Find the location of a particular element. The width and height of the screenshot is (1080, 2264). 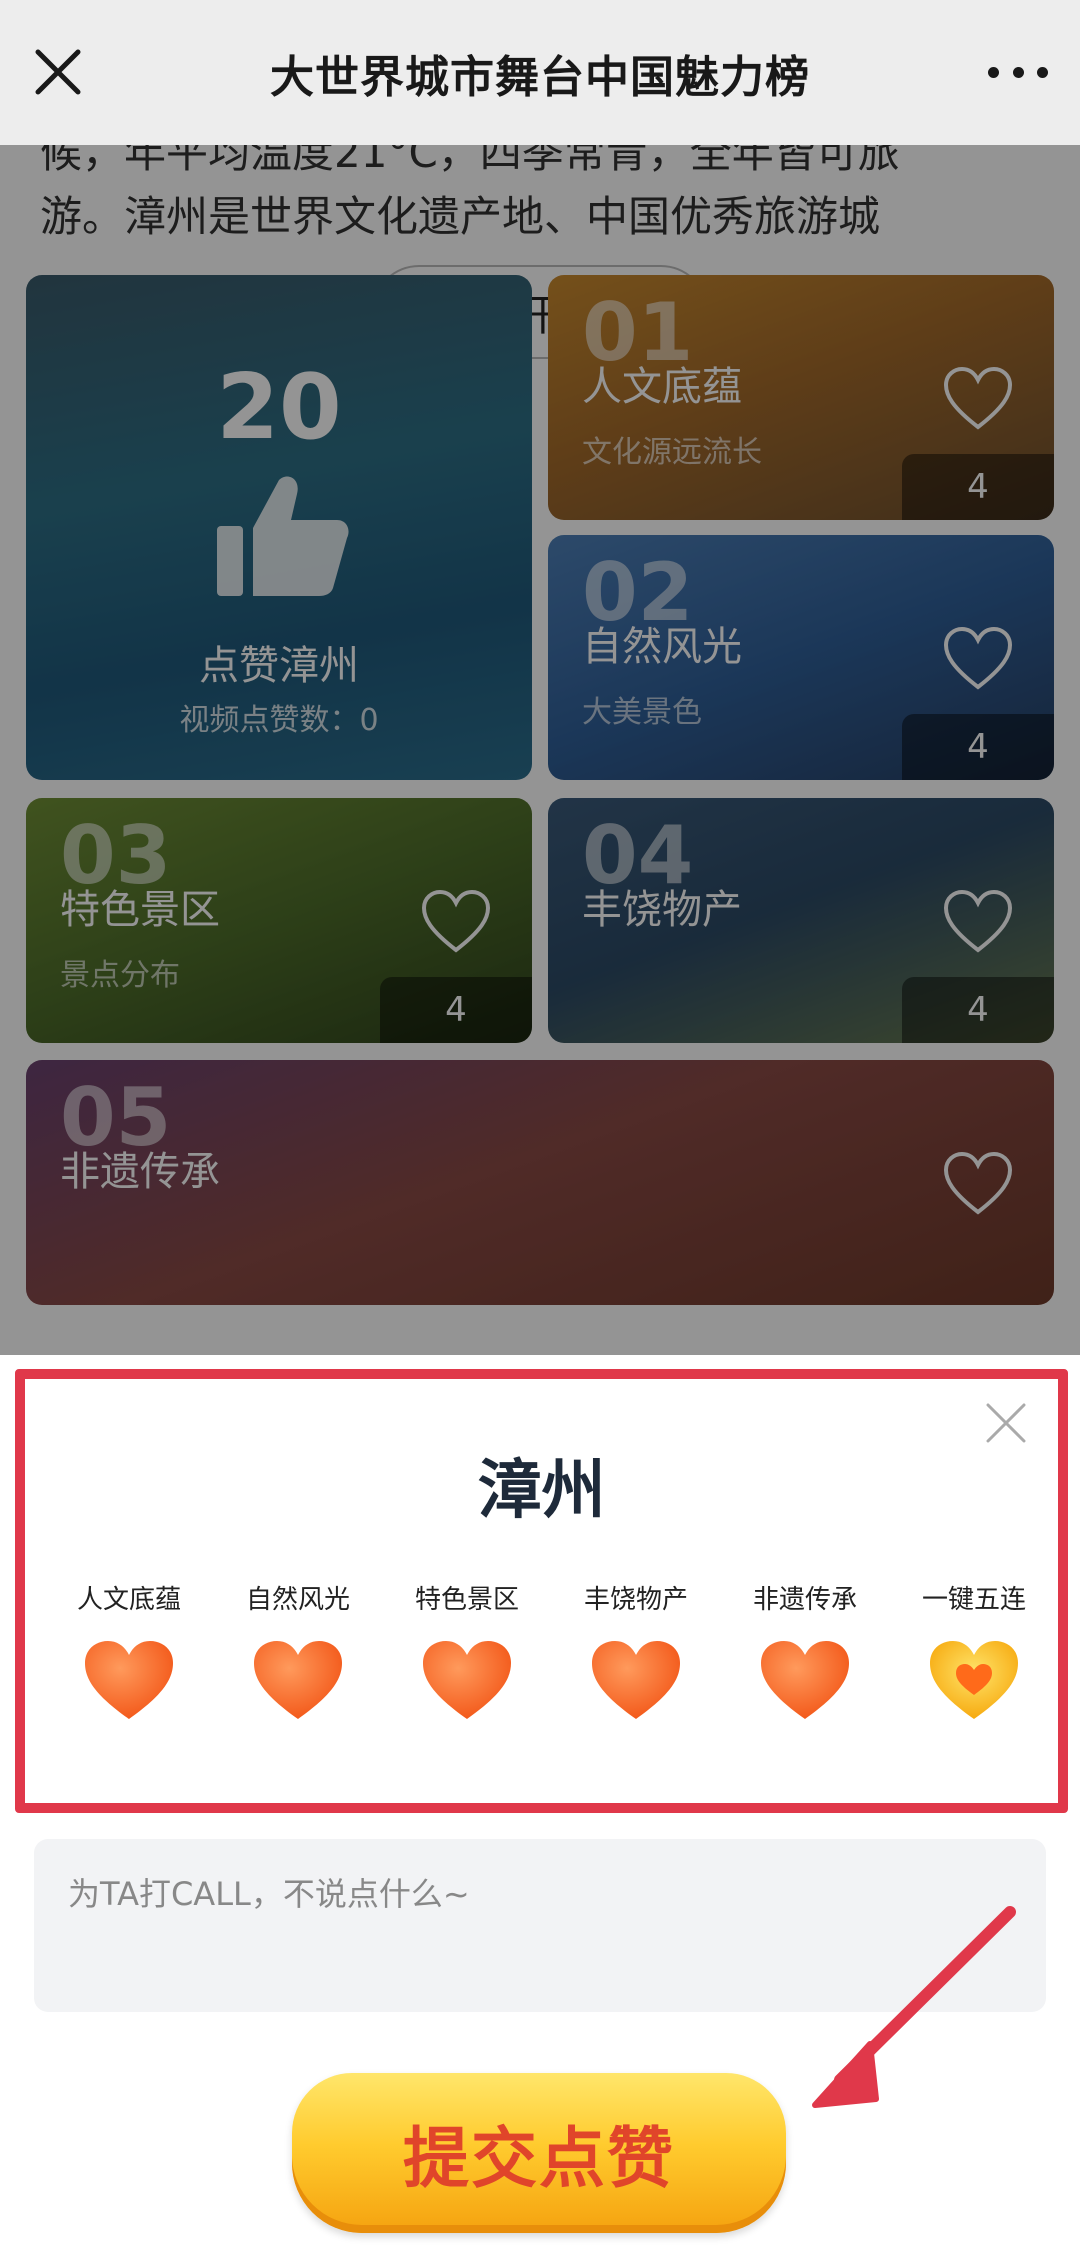

gold-heart-icon is located at coordinates (974, 1680).